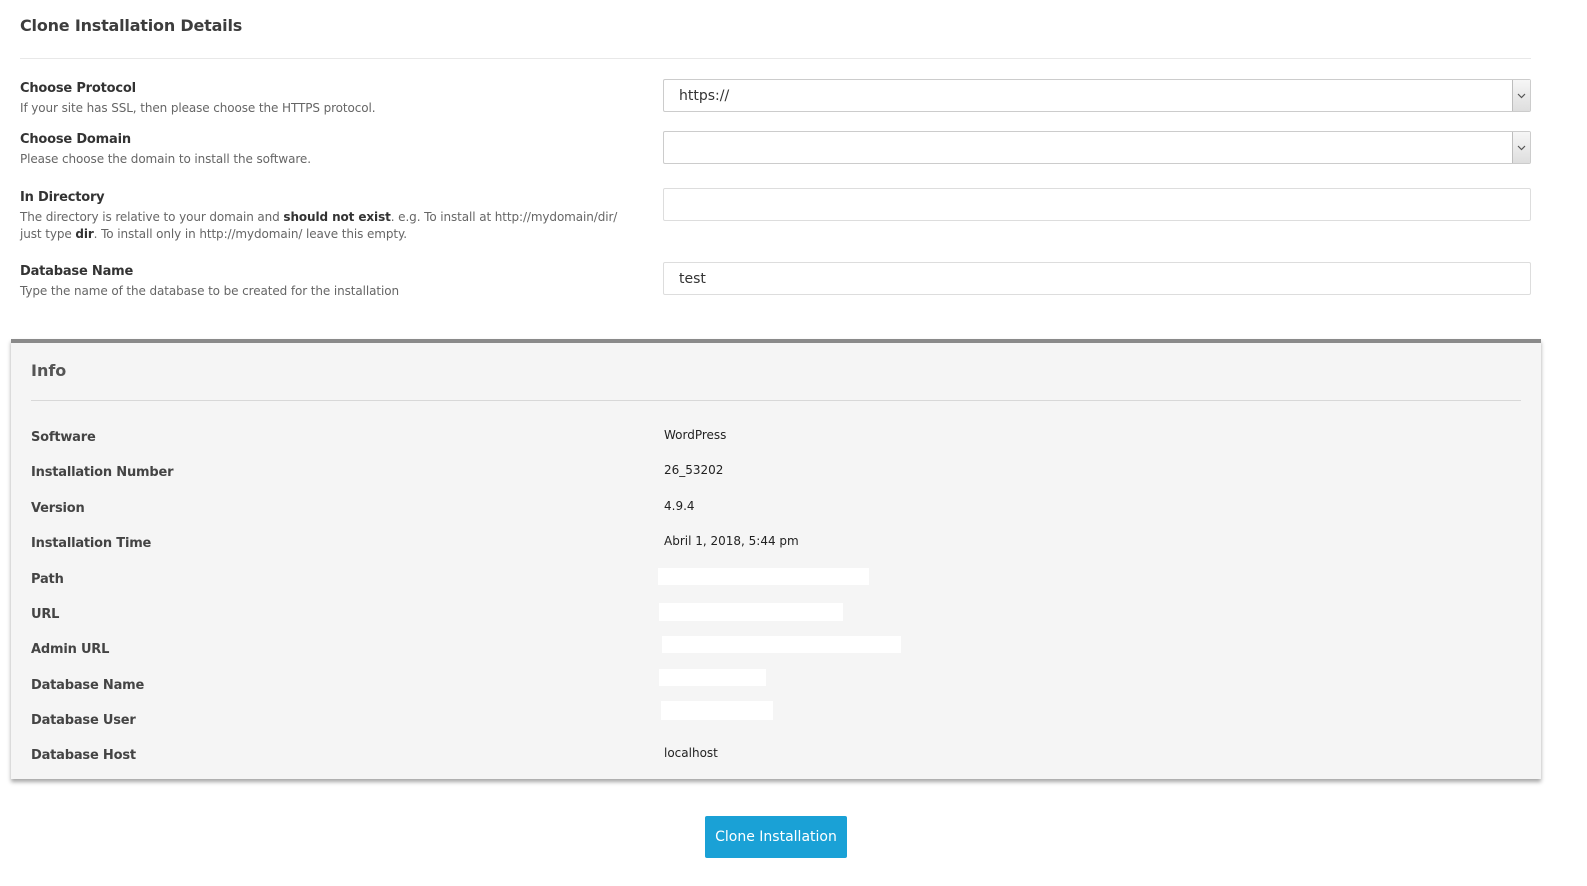 This screenshot has height=886, width=1587. Describe the element at coordinates (62, 197) in the screenshot. I see `directory-label: In Directory` at that location.